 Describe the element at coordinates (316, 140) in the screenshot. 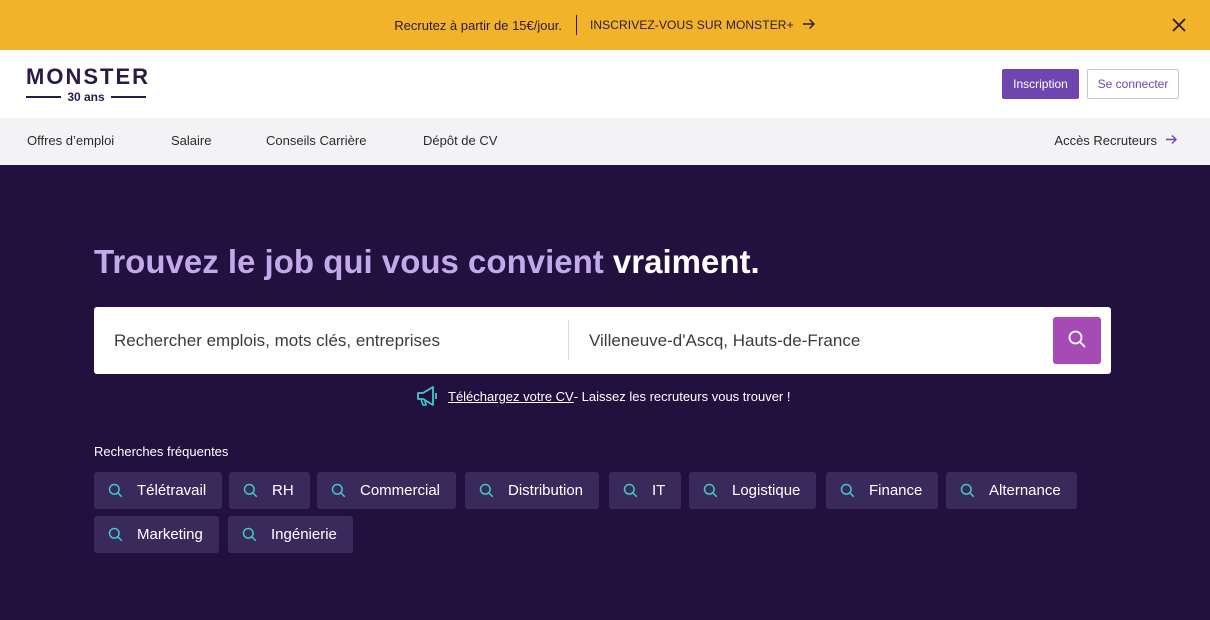

I see `nav-item-career-advice: Conseils Carrière` at that location.